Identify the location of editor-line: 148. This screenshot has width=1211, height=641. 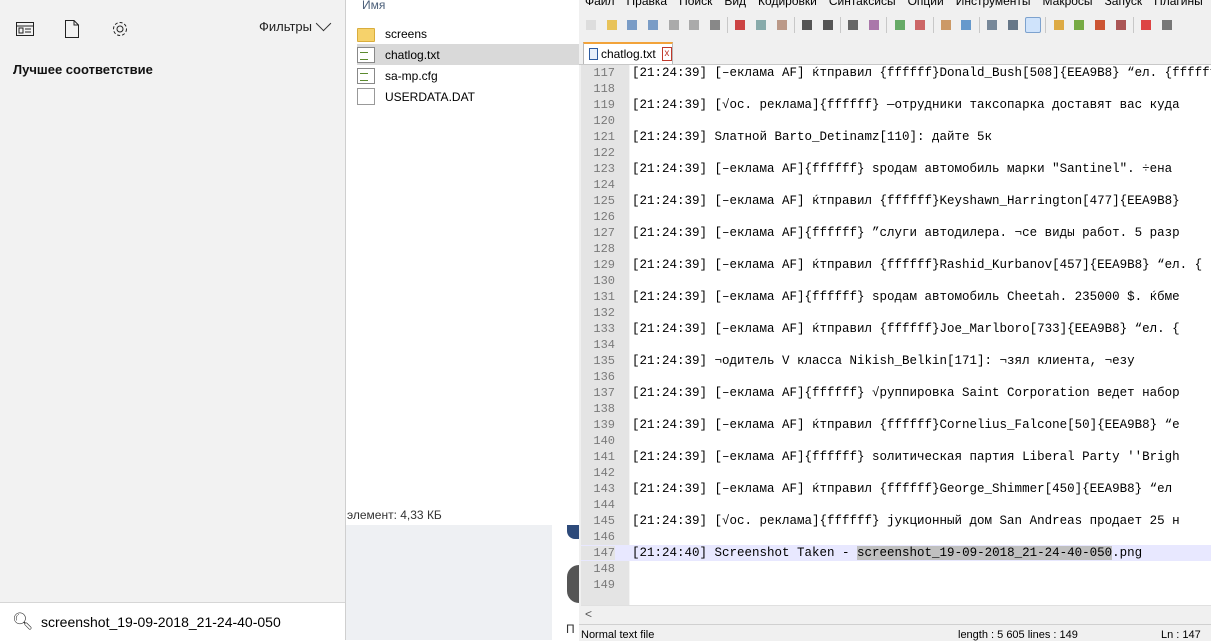
(896, 569).